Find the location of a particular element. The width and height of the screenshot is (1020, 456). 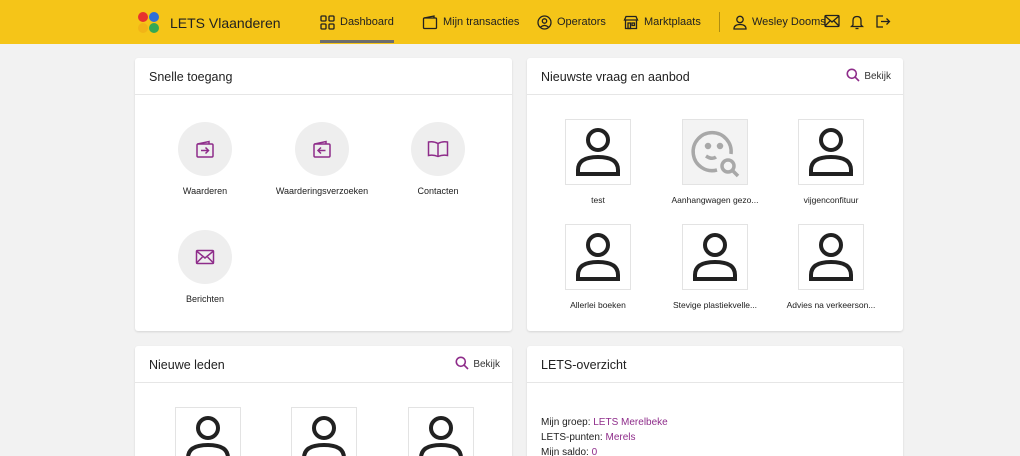

quick-access-label: Contacten is located at coordinates (438, 191).